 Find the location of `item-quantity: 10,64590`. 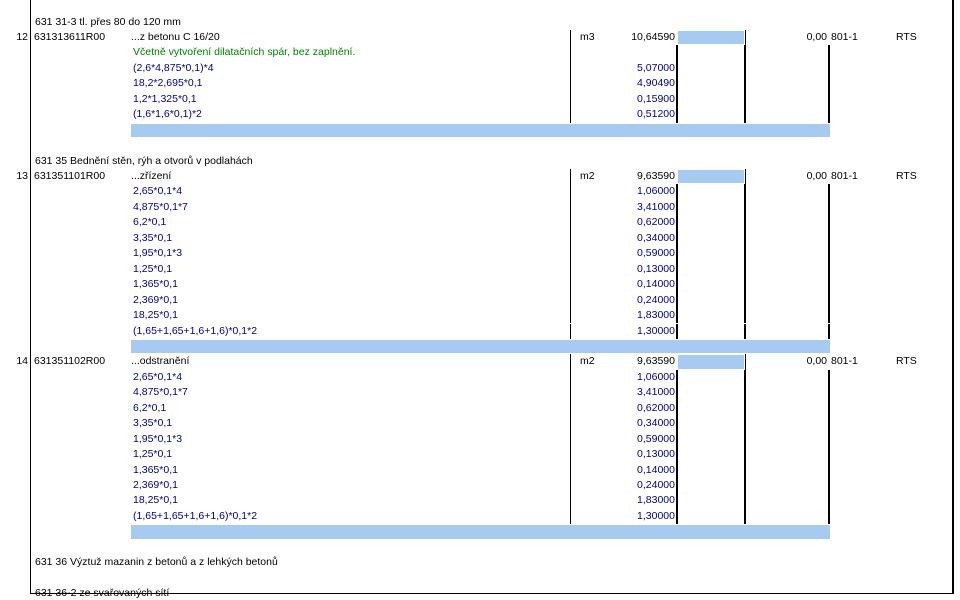

item-quantity: 10,64590 is located at coordinates (653, 36).